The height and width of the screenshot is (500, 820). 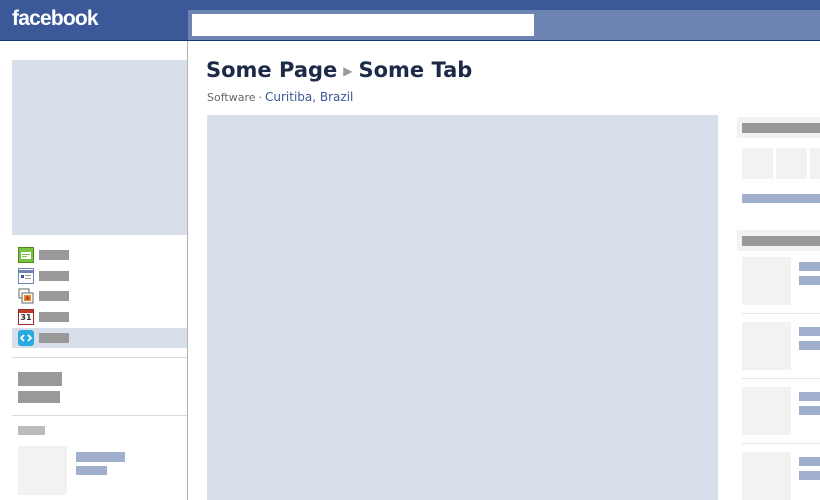 I want to click on section-header-bar, so click(x=31, y=430).